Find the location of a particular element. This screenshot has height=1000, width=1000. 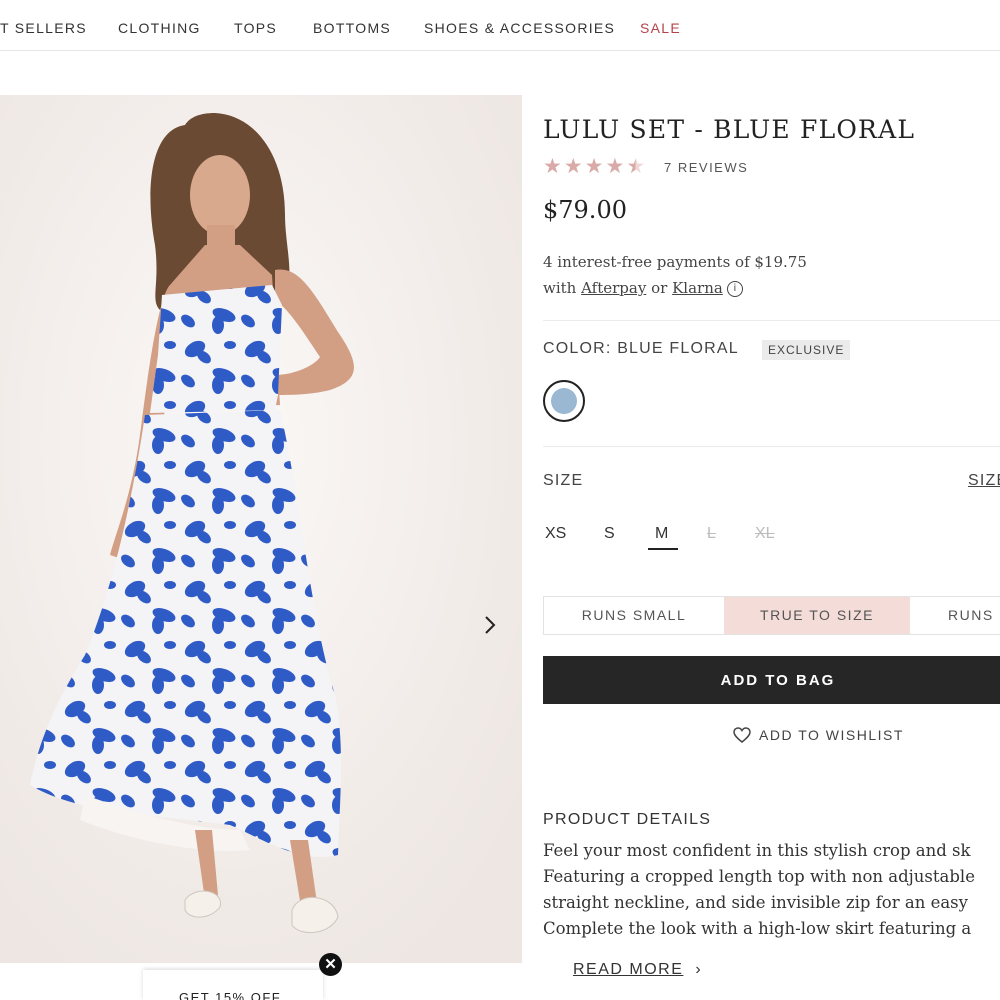

size-option-l: L is located at coordinates (711, 534).